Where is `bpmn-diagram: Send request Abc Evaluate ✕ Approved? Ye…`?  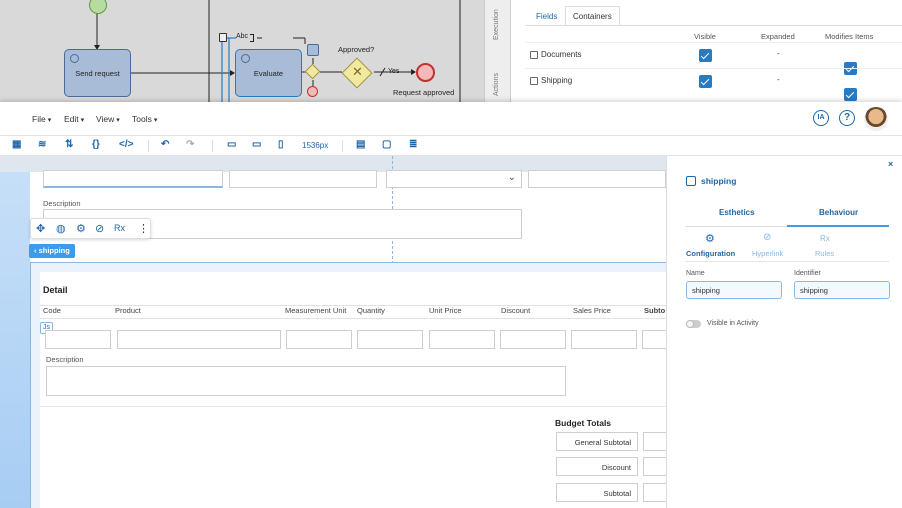
bpmn-diagram: Send request Abc Evaluate ✕ Approved? Ye… is located at coordinates (242, 51).